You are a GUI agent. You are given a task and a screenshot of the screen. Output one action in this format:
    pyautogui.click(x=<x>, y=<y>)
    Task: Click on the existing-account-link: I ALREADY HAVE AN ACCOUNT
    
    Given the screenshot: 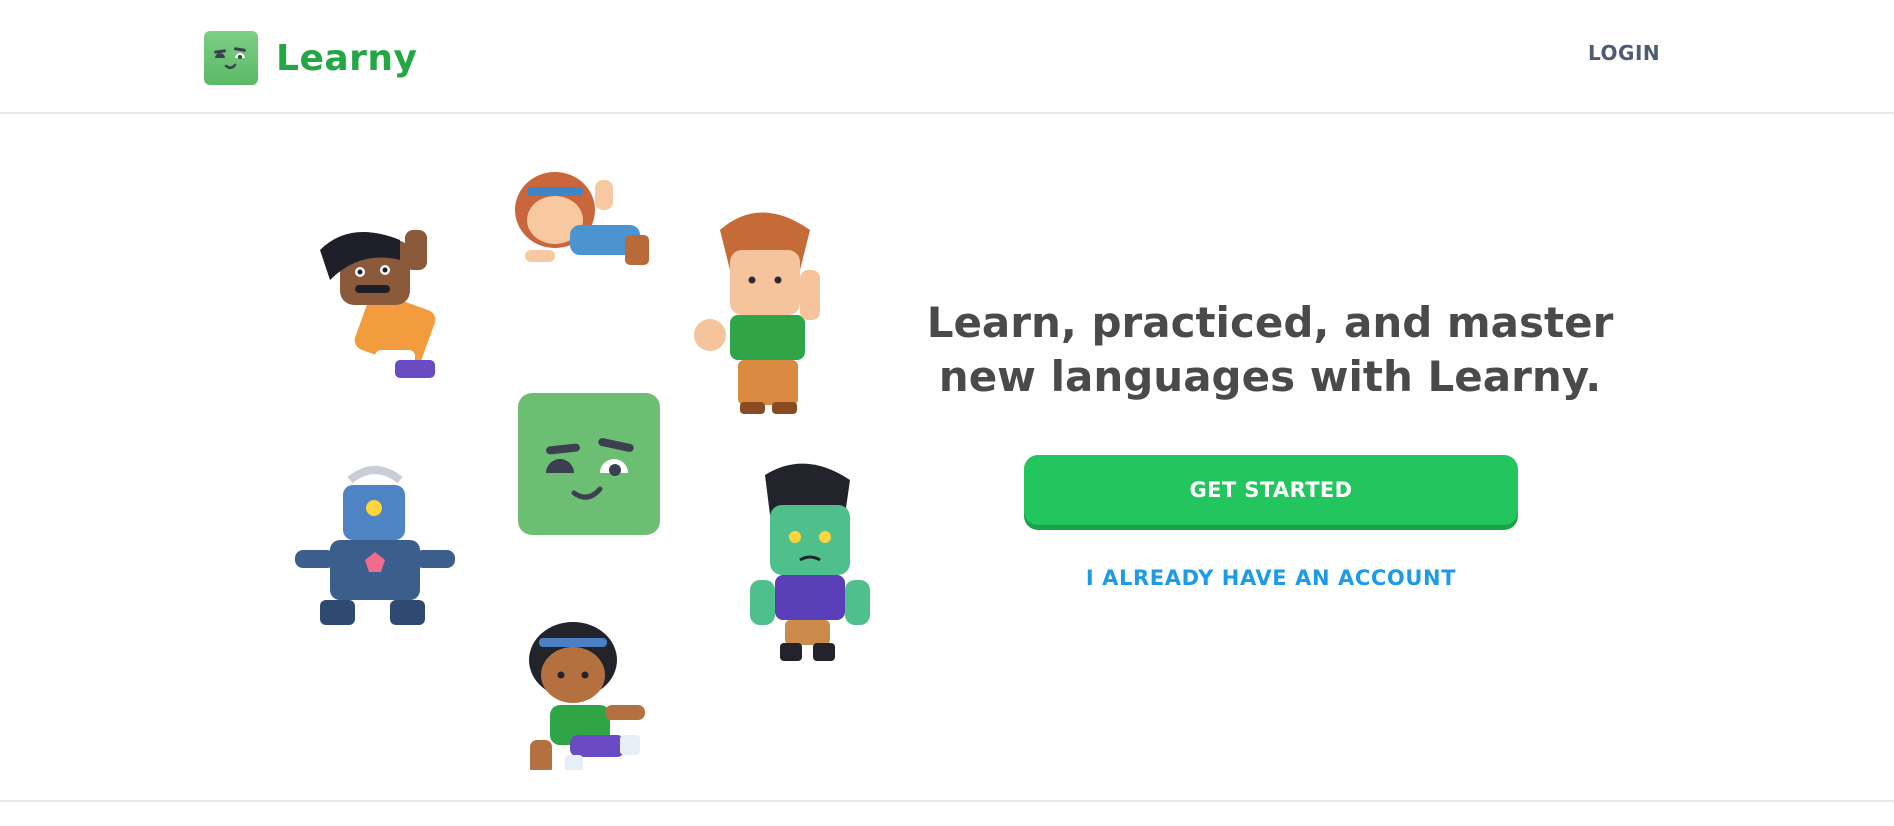 What is the action you would take?
    pyautogui.click(x=1271, y=578)
    